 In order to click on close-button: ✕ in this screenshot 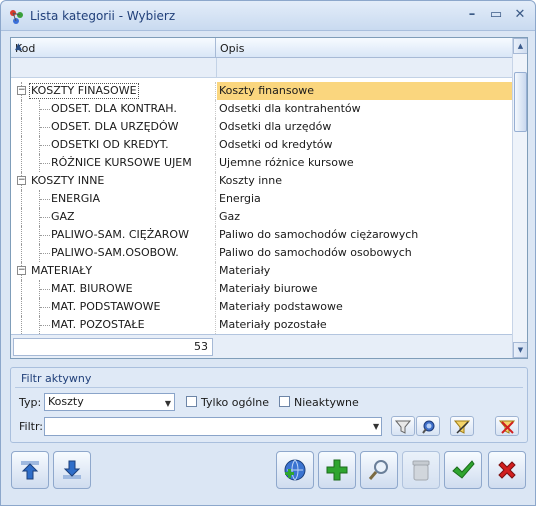, I will do `click(520, 15)`.